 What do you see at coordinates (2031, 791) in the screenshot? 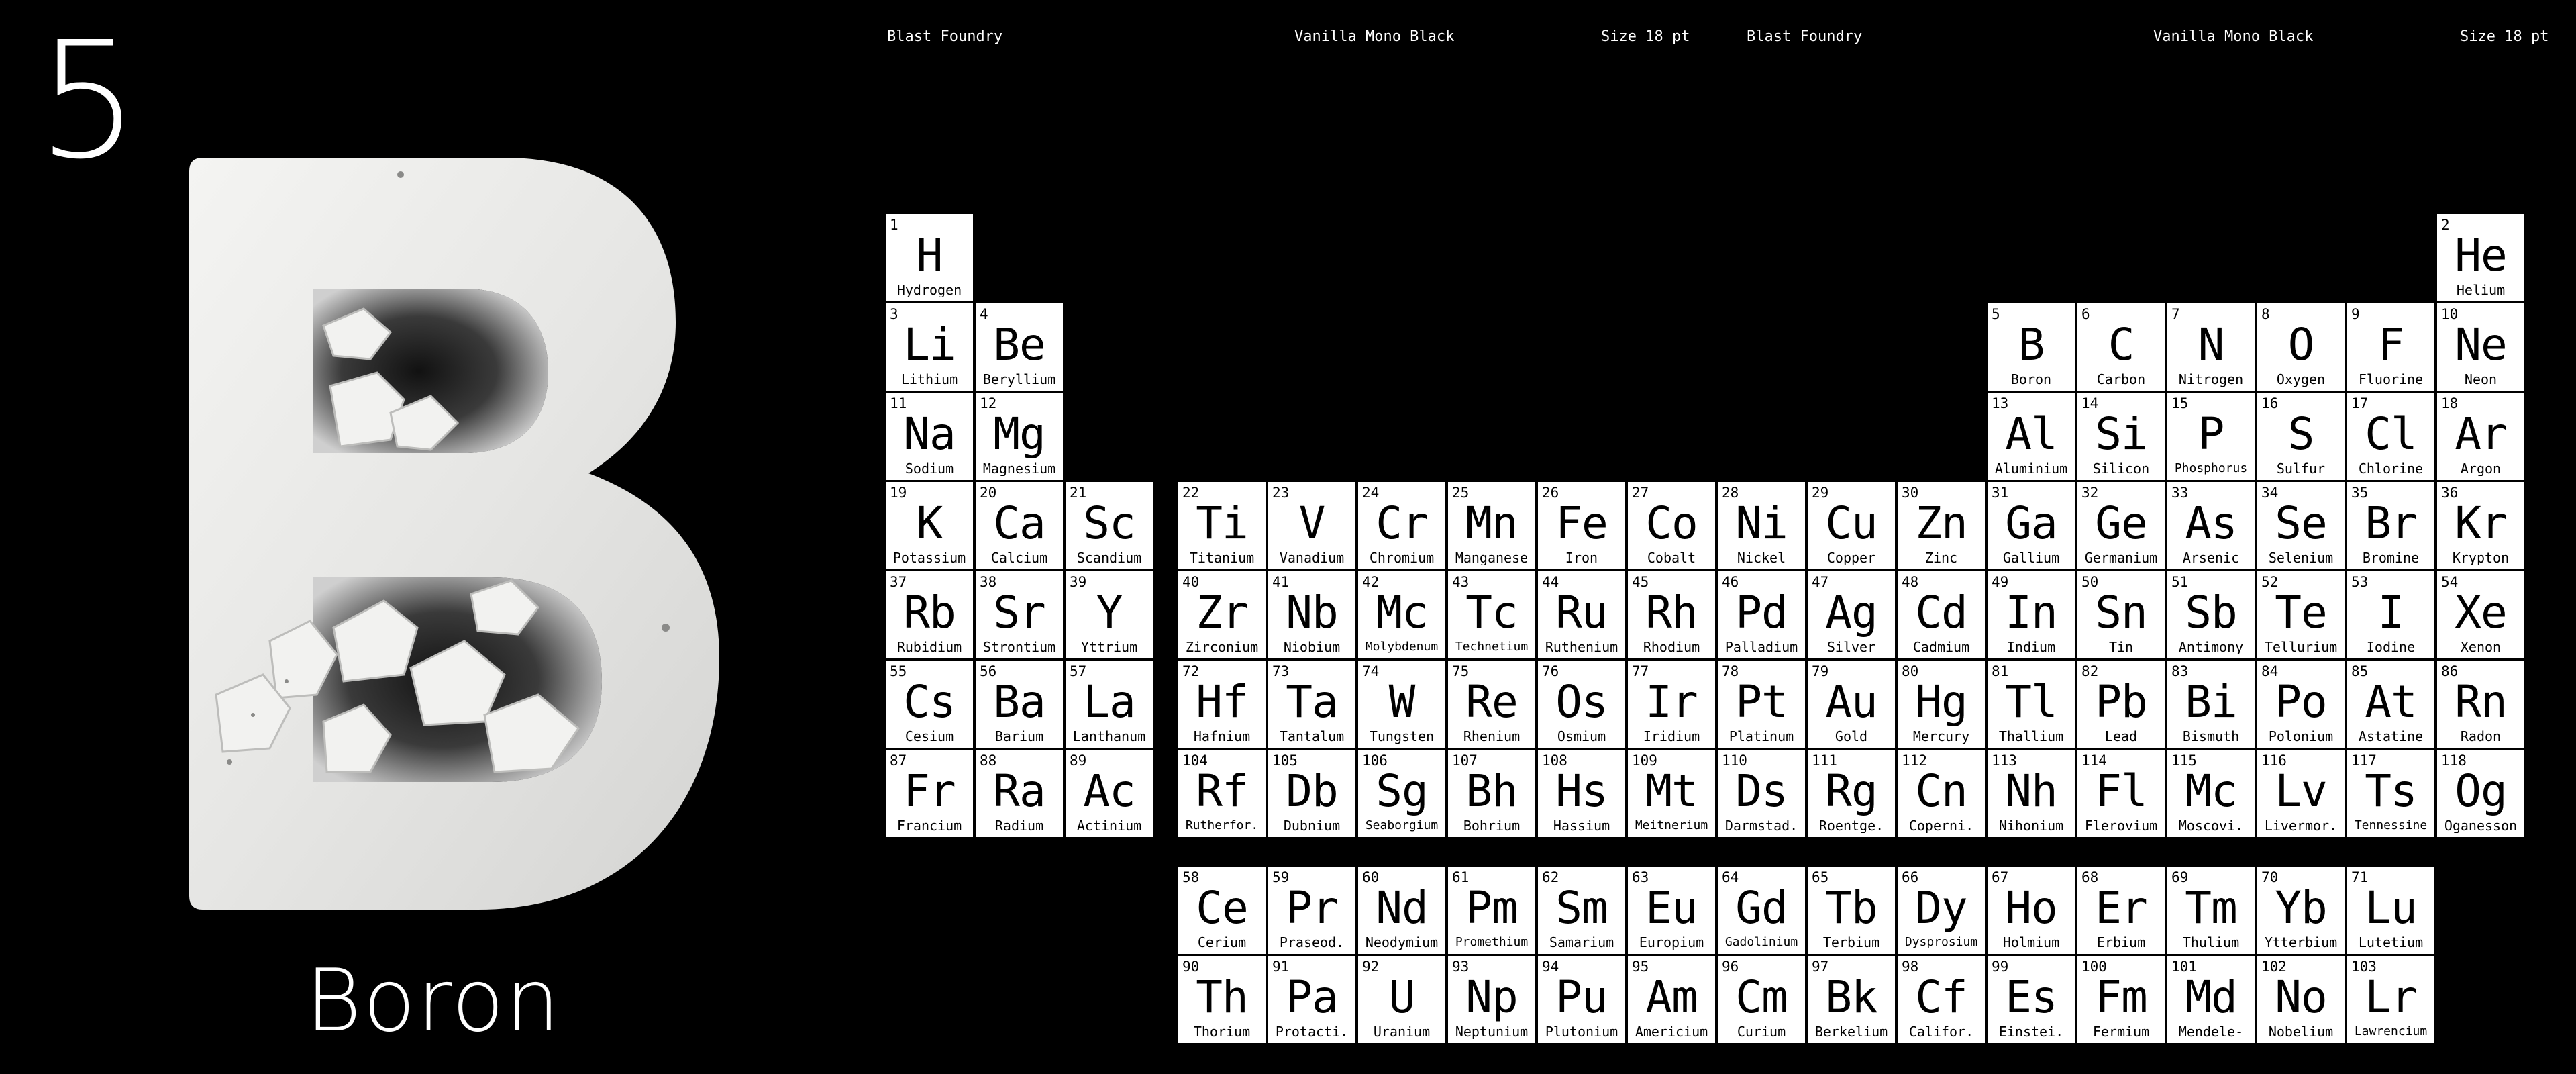
I see `element-symbol: Nh` at bounding box center [2031, 791].